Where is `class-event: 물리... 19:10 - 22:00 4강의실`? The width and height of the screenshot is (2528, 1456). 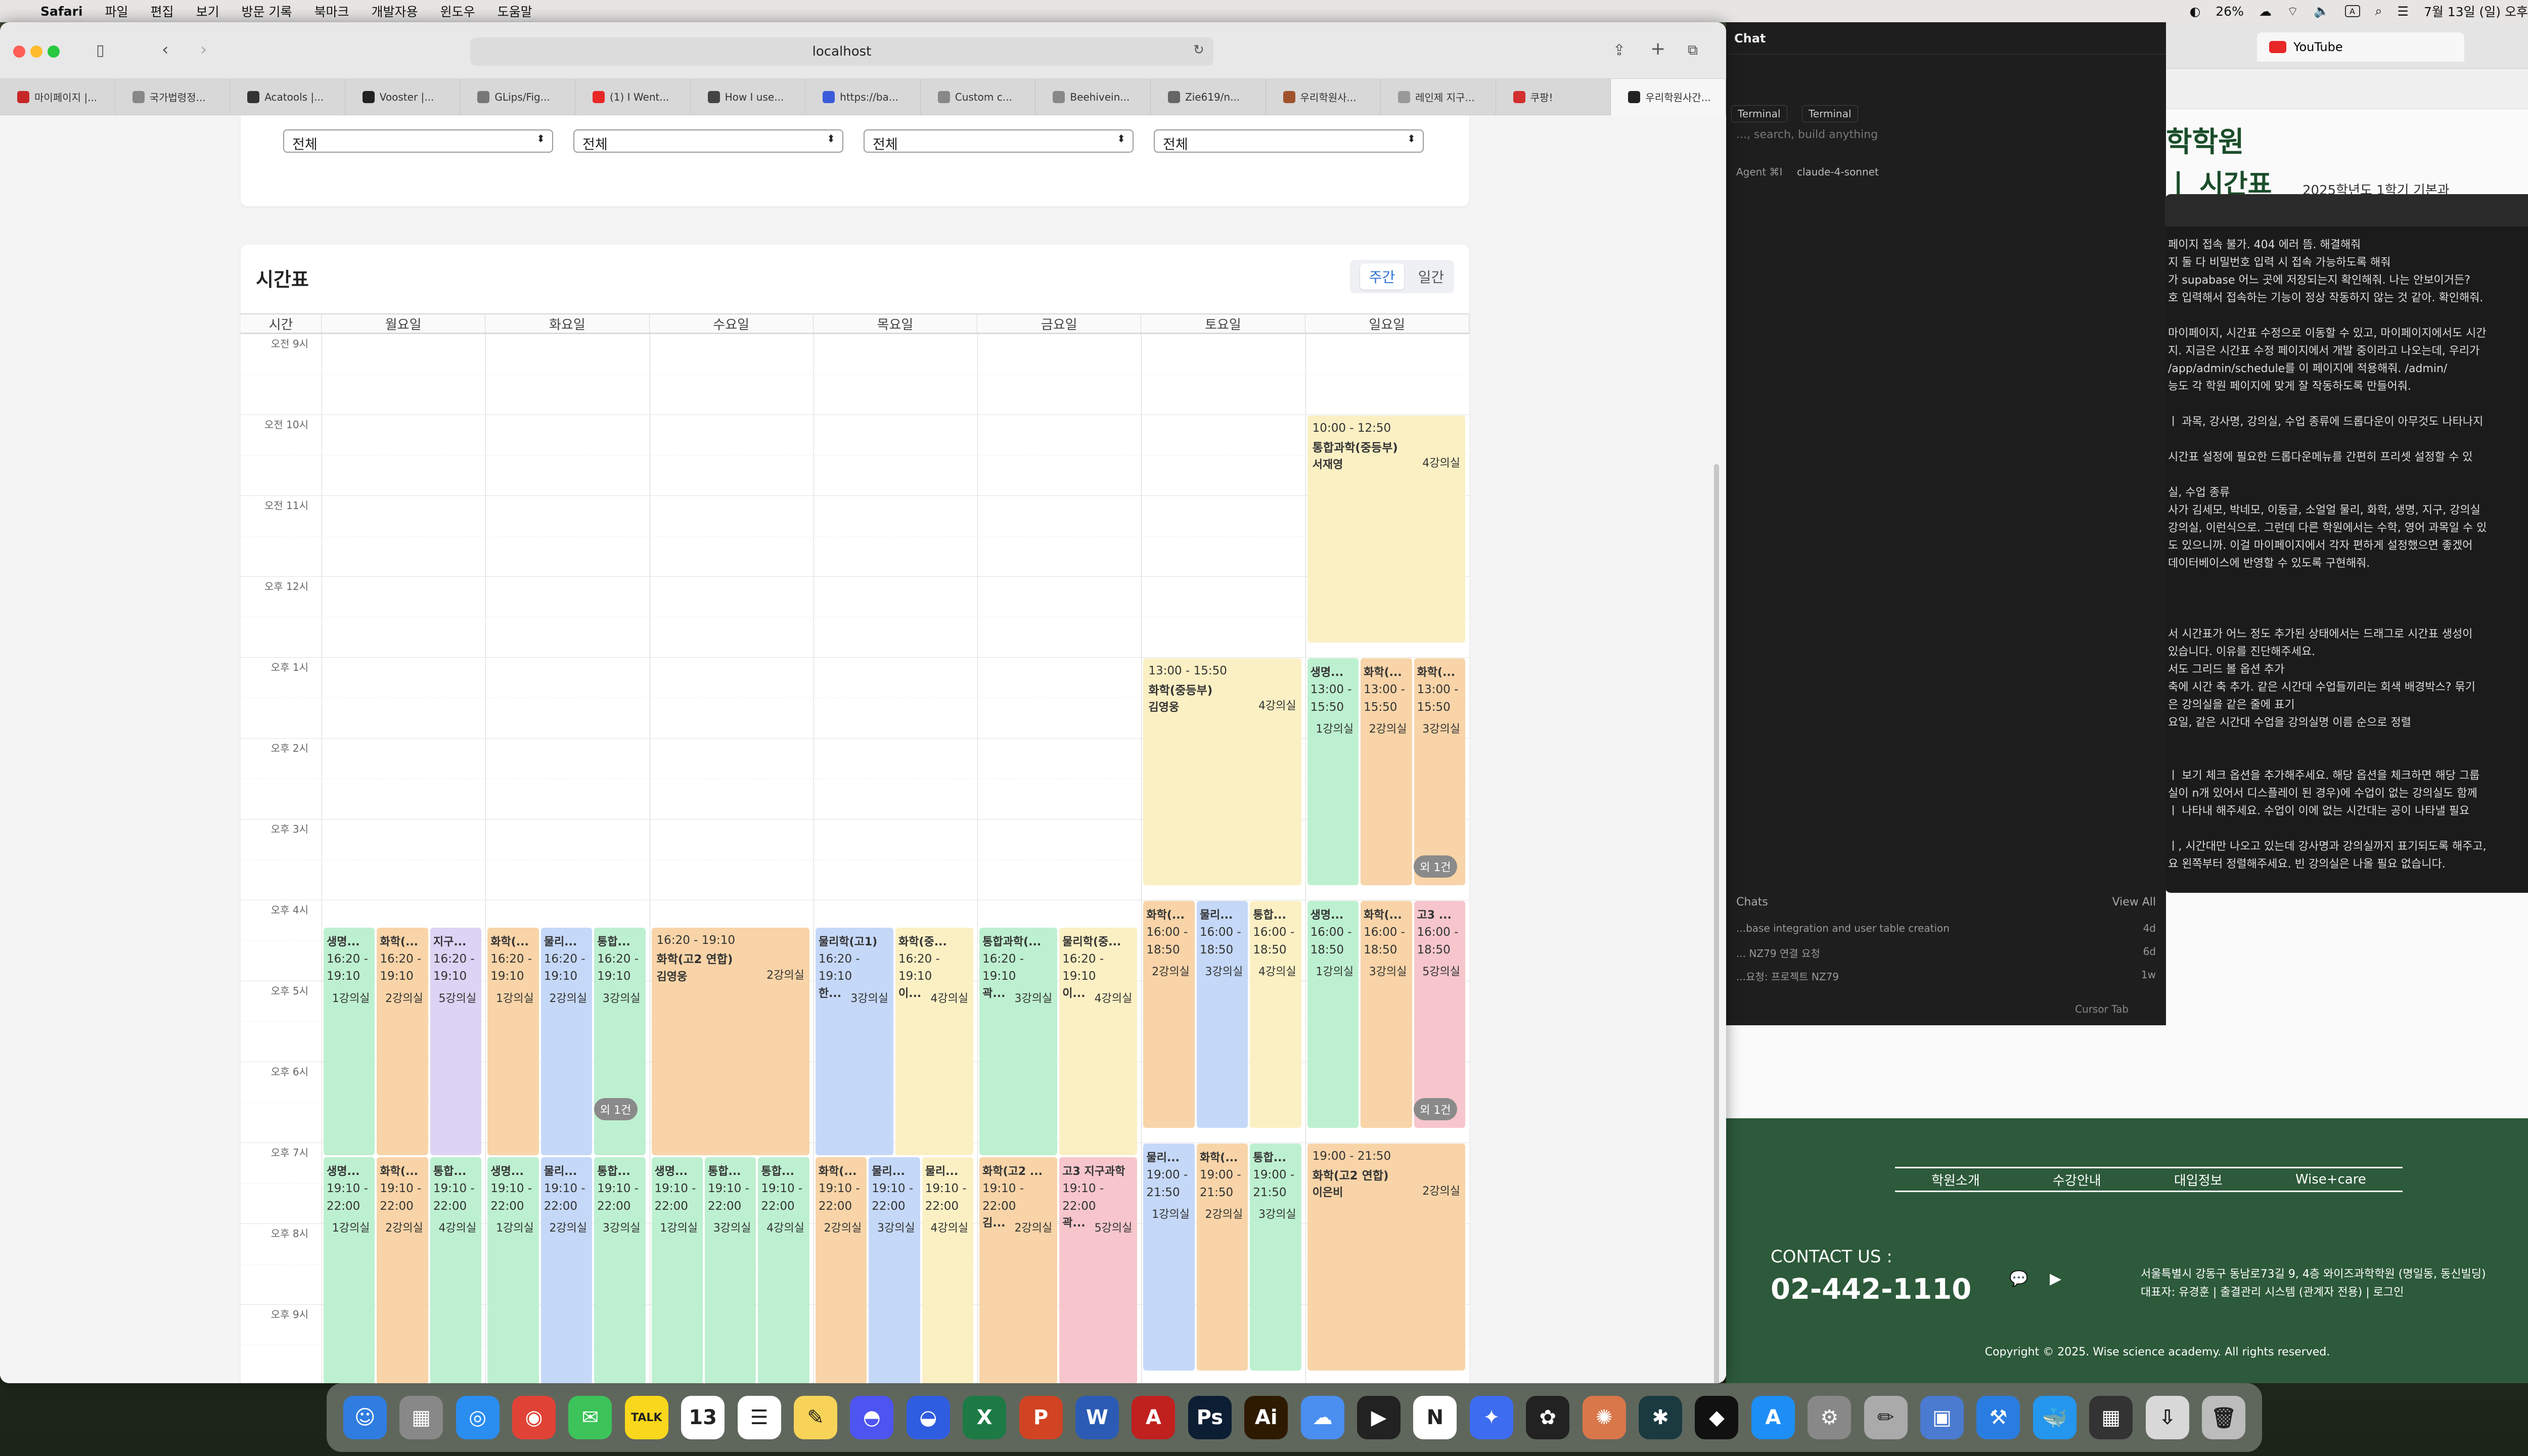
class-event: 물리... 19:10 - 22:00 4강의실 is located at coordinates (948, 1270).